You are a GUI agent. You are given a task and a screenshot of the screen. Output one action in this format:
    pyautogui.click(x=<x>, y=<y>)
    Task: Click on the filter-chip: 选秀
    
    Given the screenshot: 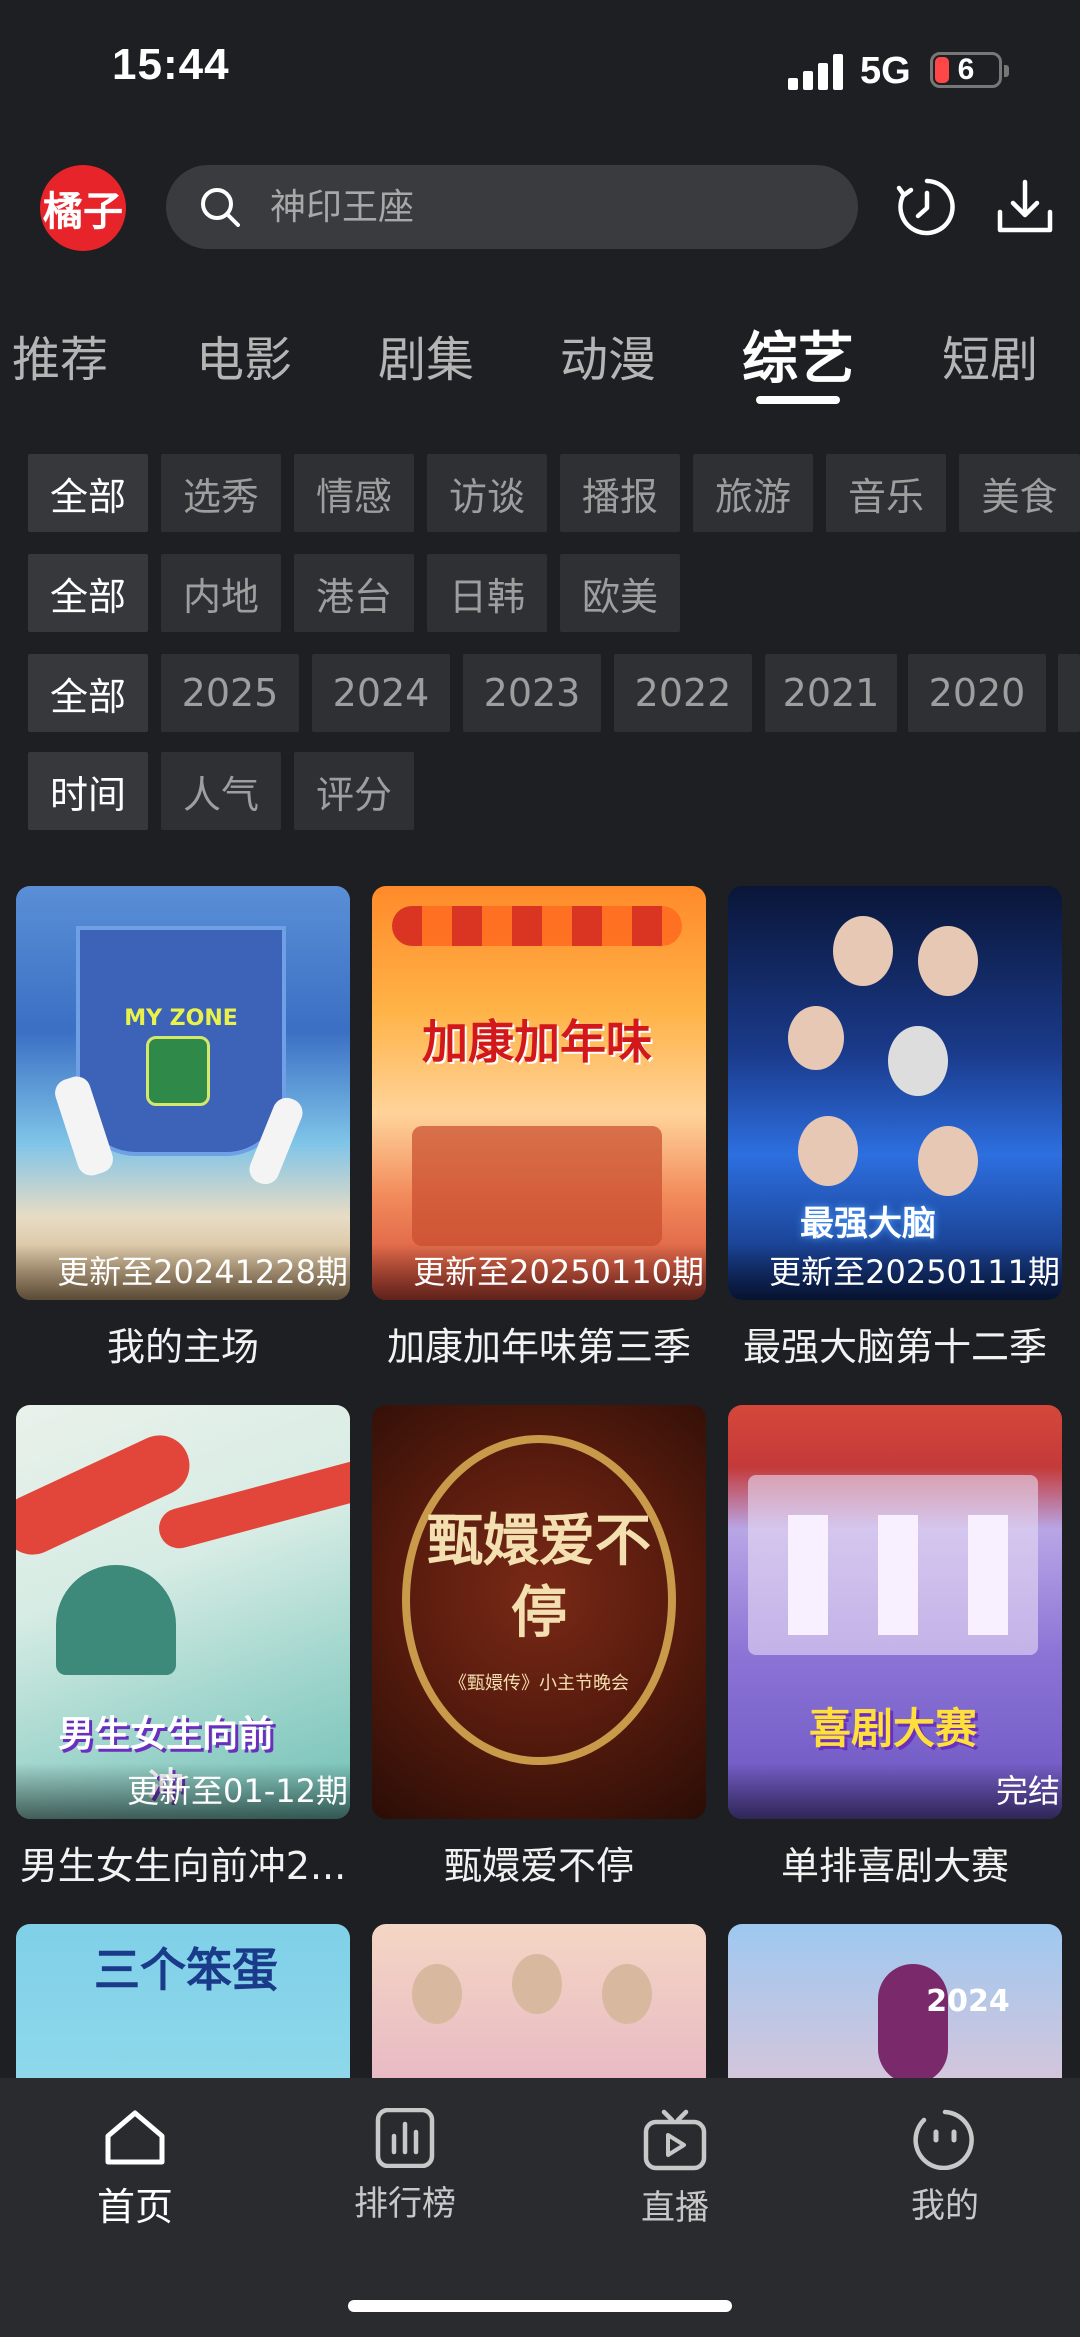 What is the action you would take?
    pyautogui.click(x=221, y=493)
    